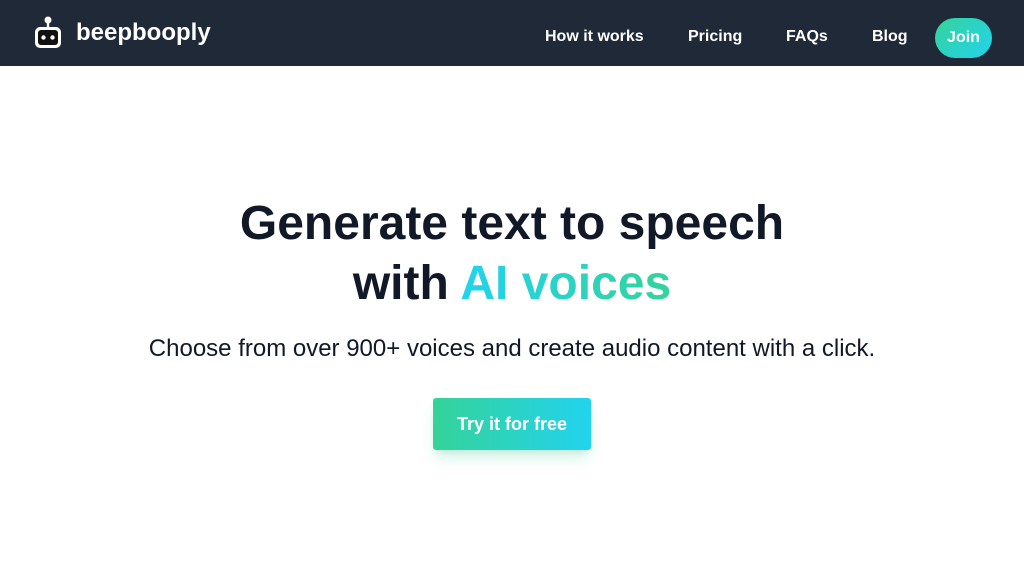  I want to click on hero-title-line-2-prefix: with, so click(406, 283).